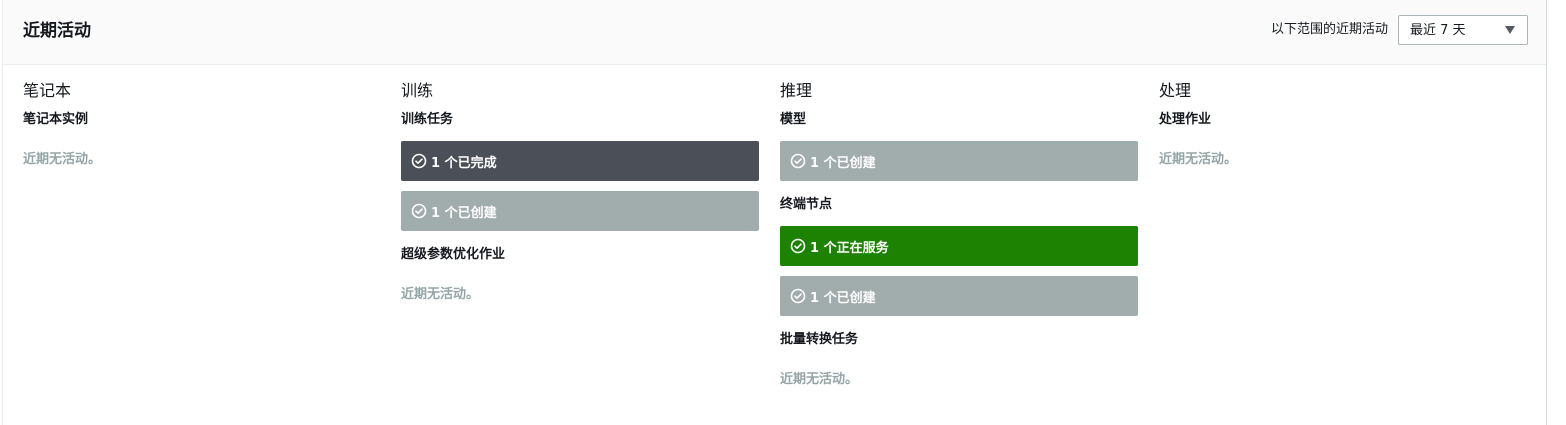 Image resolution: width=1566 pixels, height=425 pixels. Describe the element at coordinates (1175, 90) in the screenshot. I see `column-title: 处理` at that location.